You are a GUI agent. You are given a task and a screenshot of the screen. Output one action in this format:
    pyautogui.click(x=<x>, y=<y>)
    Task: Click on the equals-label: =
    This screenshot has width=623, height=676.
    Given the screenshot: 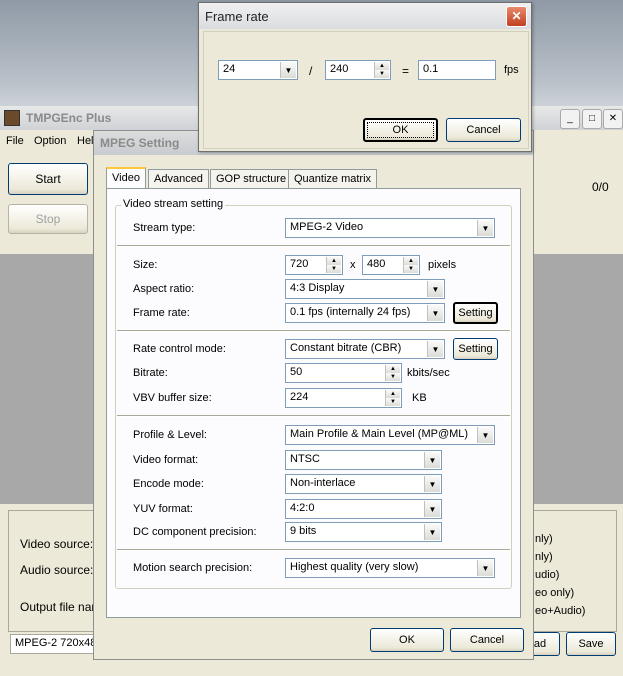 What is the action you would take?
    pyautogui.click(x=406, y=71)
    